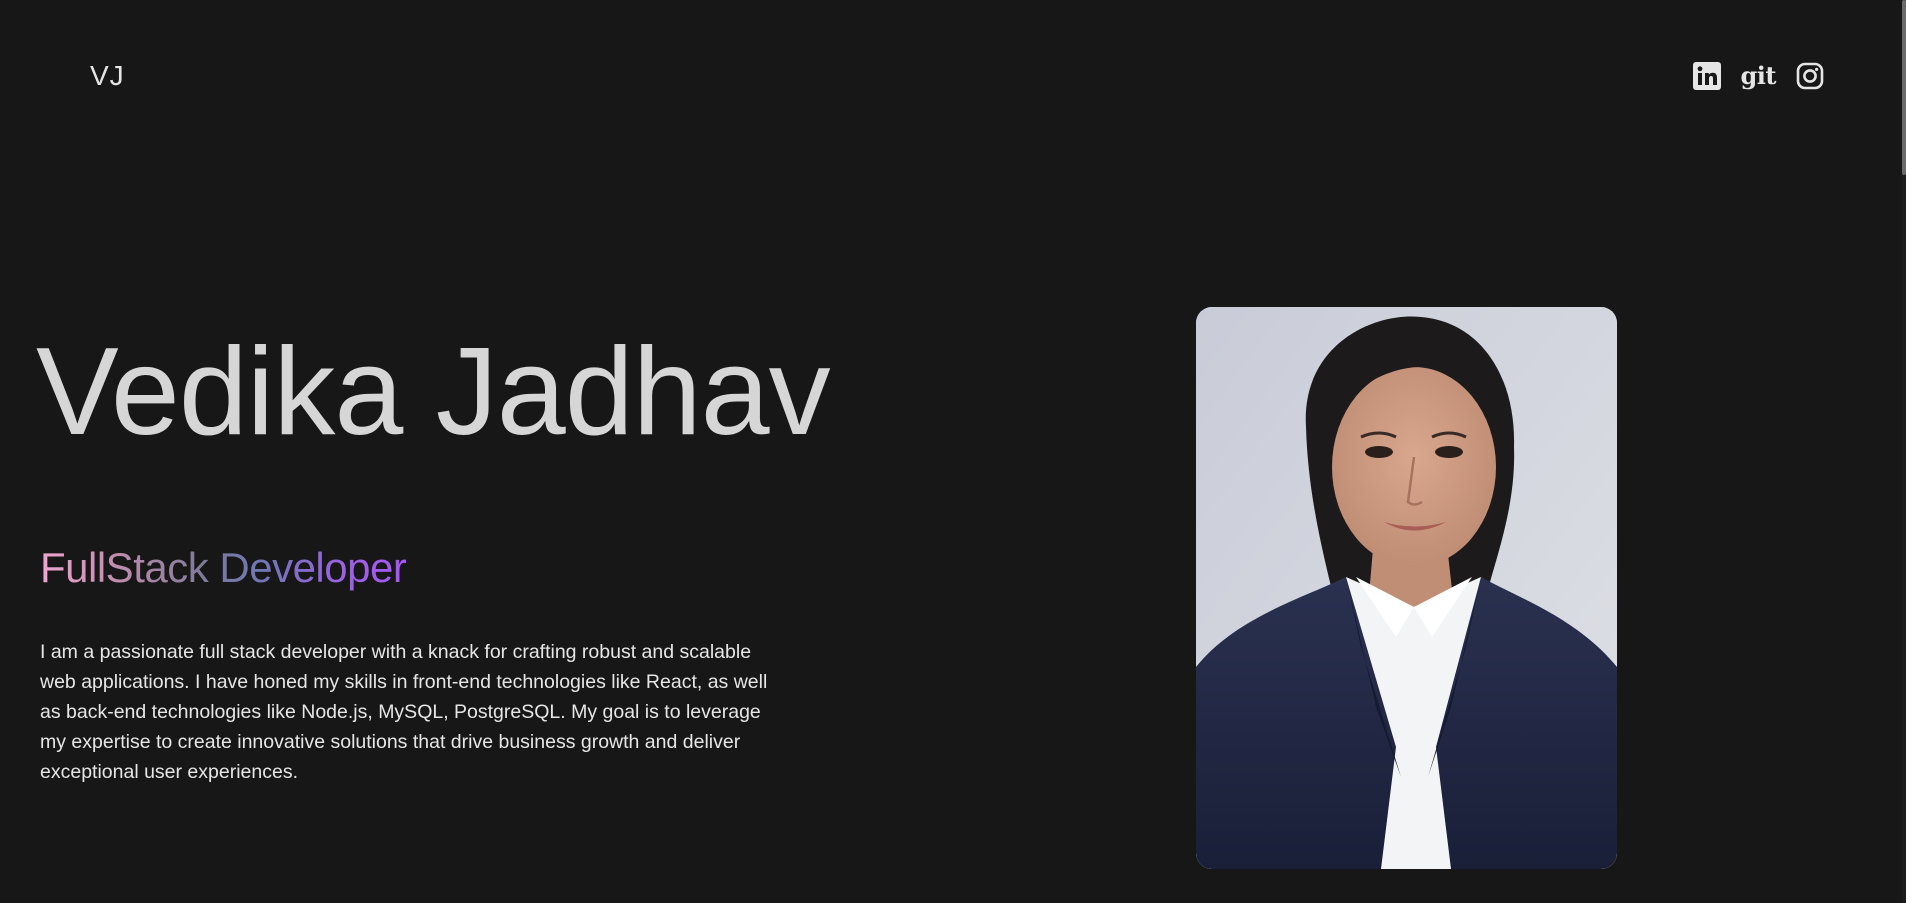 The height and width of the screenshot is (903, 1906). What do you see at coordinates (1904, 87) in the screenshot?
I see `scrollbar-thumb` at bounding box center [1904, 87].